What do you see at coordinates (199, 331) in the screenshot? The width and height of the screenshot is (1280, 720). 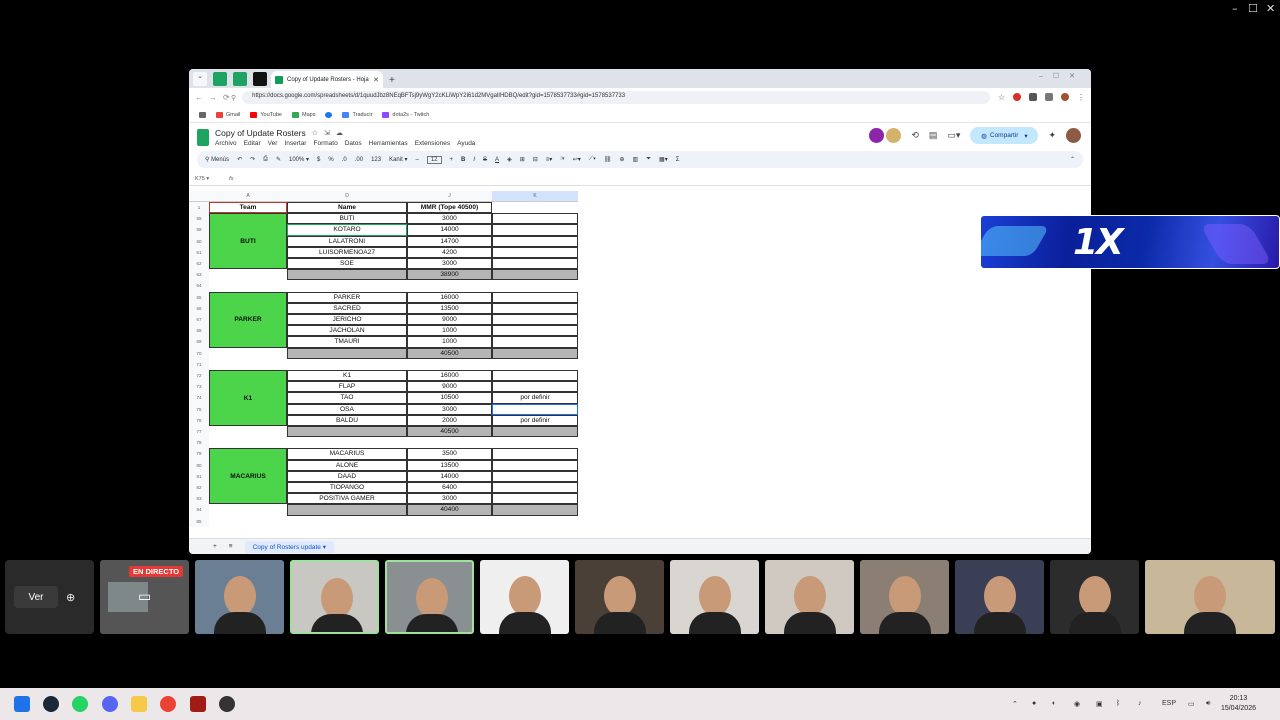 I see `row-header-68: 68` at bounding box center [199, 331].